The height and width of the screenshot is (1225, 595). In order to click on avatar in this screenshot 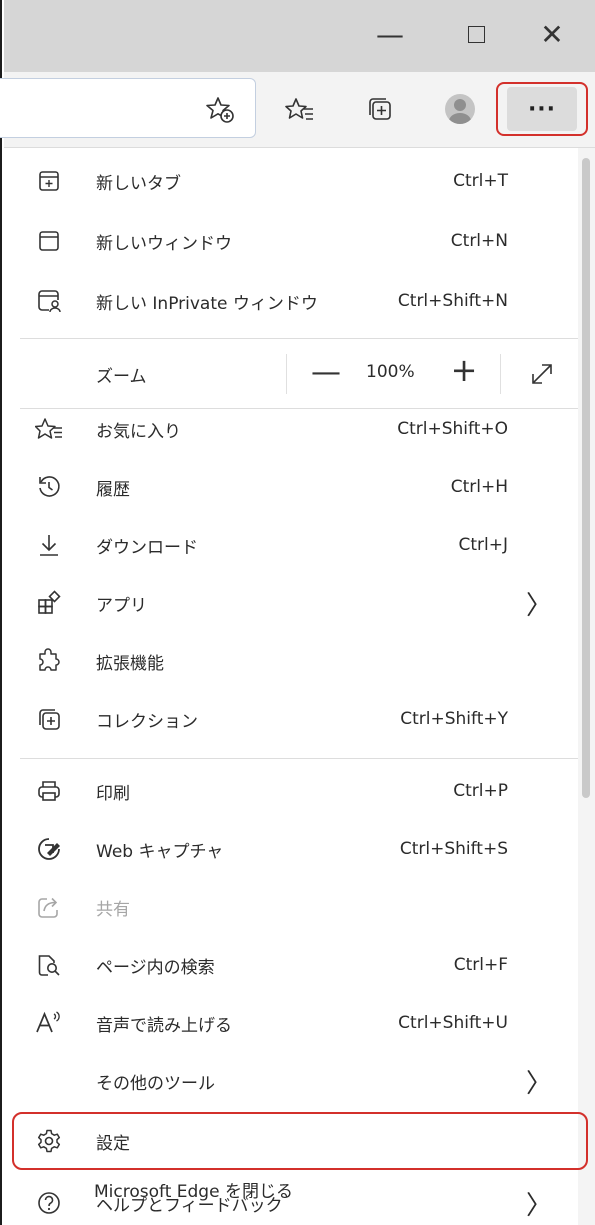, I will do `click(460, 109)`.